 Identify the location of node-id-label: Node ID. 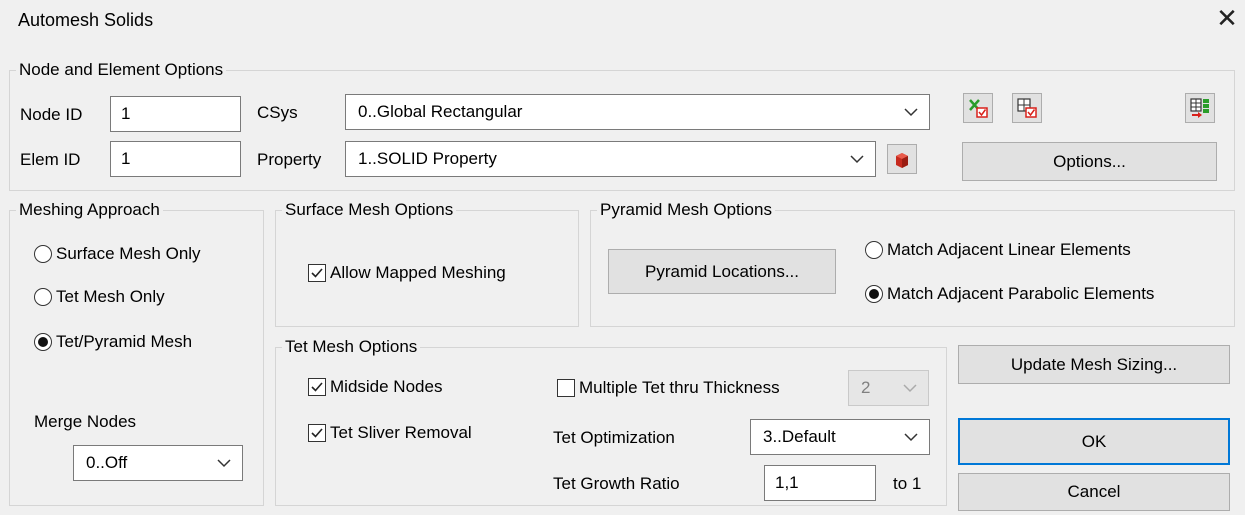
(51, 114).